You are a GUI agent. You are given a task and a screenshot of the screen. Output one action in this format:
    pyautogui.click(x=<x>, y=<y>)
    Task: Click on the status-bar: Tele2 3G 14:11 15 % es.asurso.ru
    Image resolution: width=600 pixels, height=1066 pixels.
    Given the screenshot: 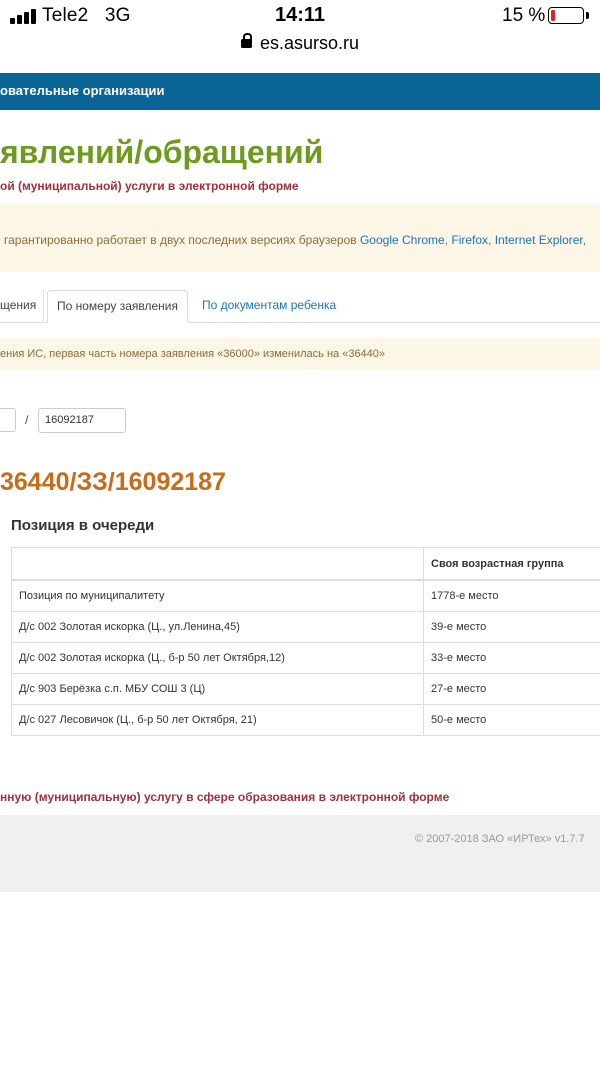 What is the action you would take?
    pyautogui.click(x=300, y=33)
    